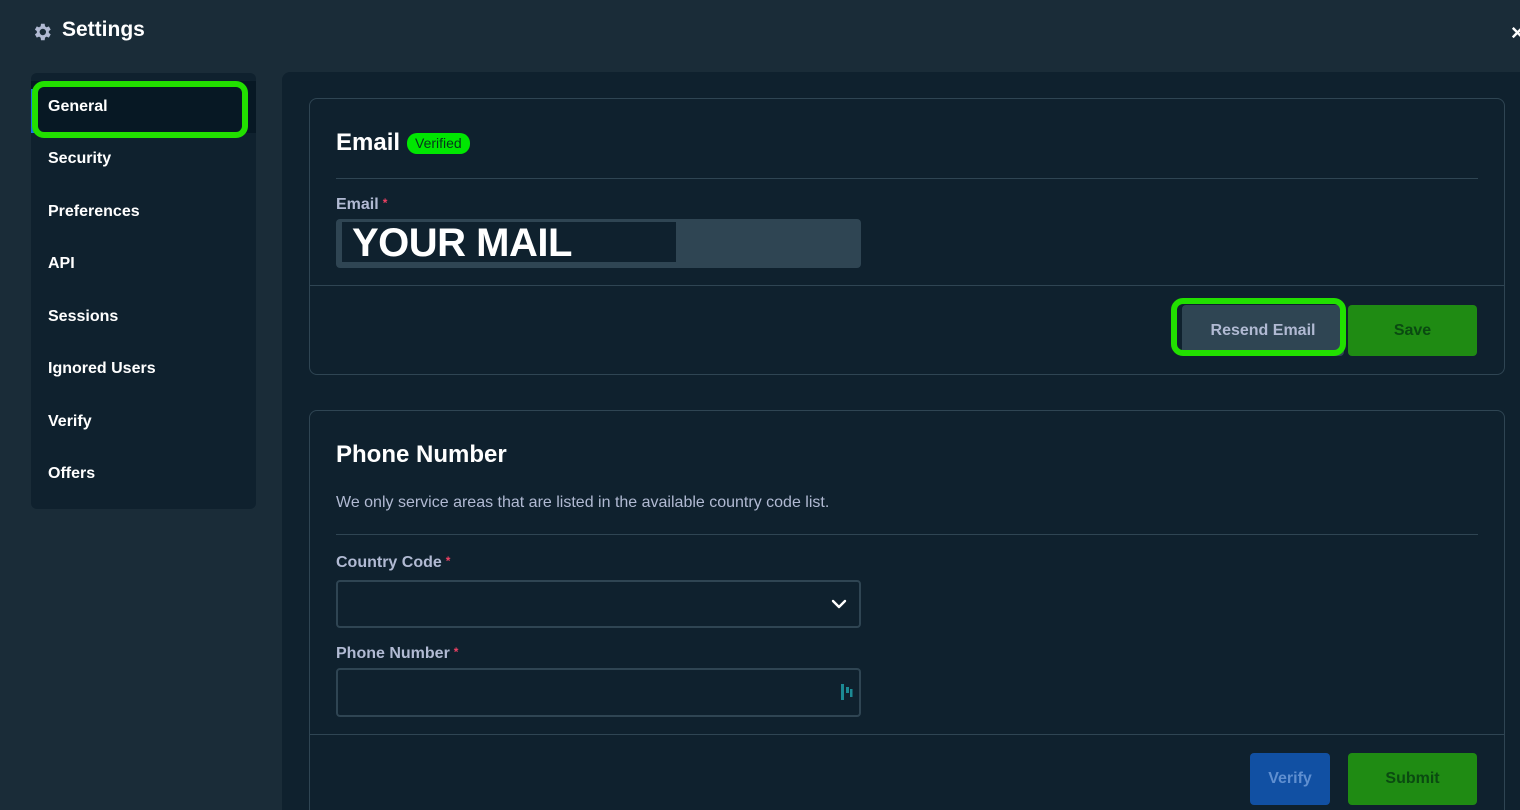 The width and height of the screenshot is (1520, 810). Describe the element at coordinates (1412, 330) in the screenshot. I see `save-button: Save` at that location.